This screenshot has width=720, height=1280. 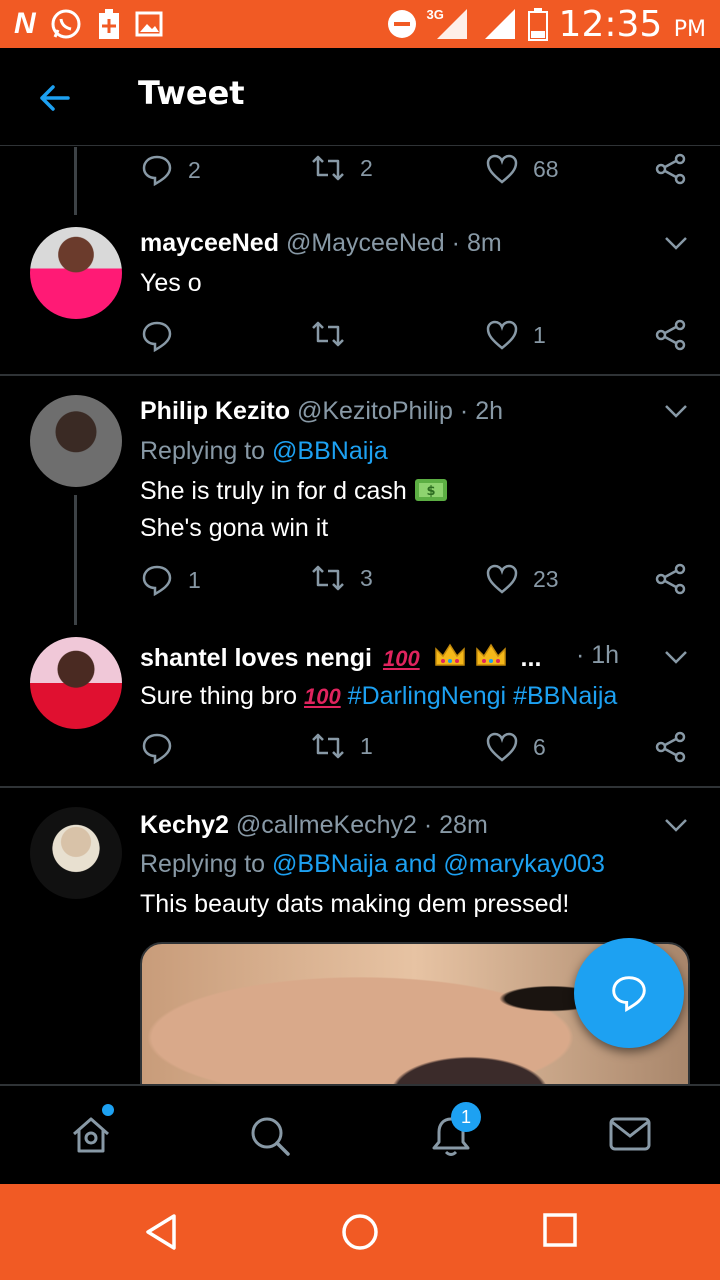 I want to click on back-triangle-icon, so click(x=162, y=1232).